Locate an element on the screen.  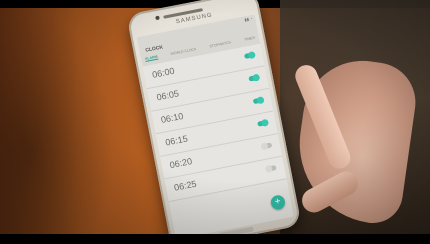
app-title: CLOCK is located at coordinates (154, 49).